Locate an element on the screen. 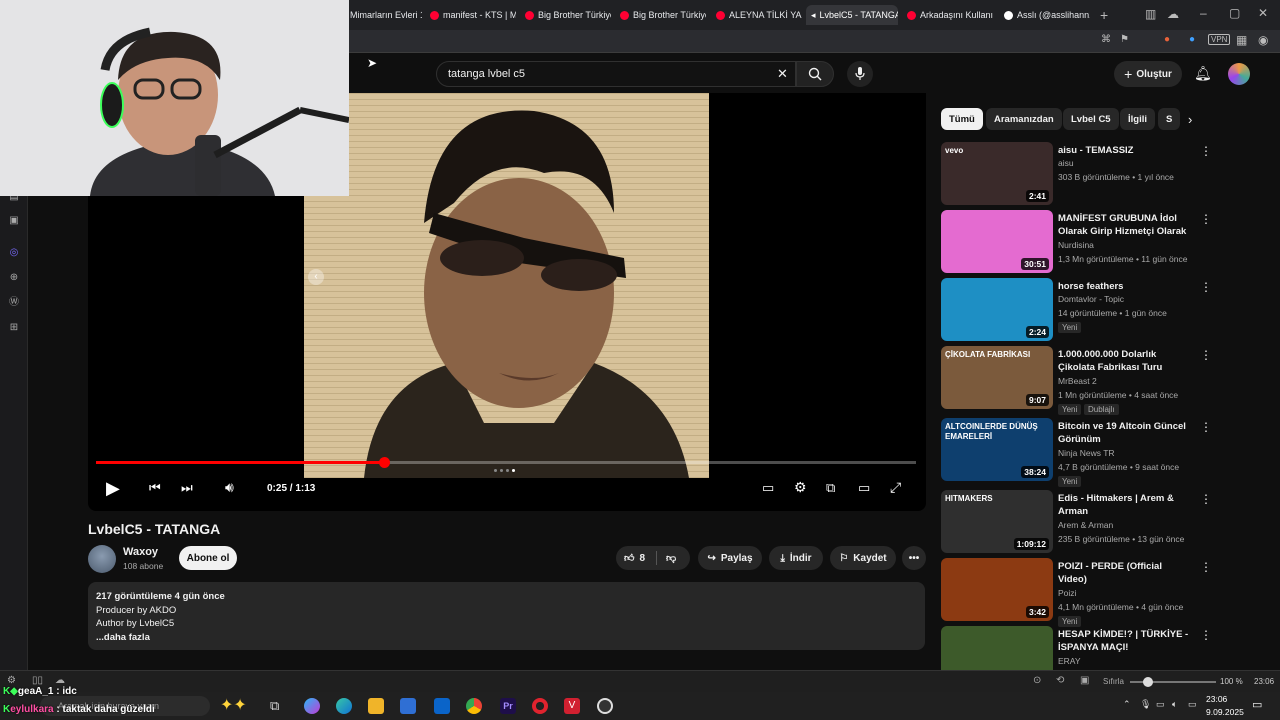  recommendation-thumbnail: 30:51 is located at coordinates (997, 241).